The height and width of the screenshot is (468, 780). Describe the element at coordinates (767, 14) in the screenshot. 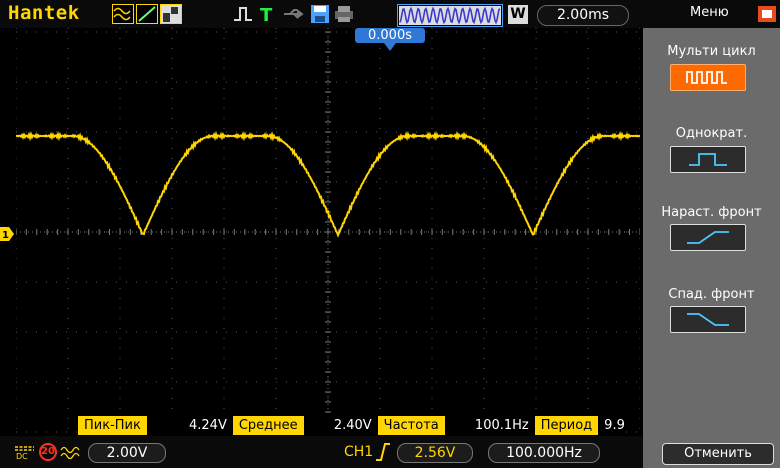

I see `menu-hand-icon` at that location.